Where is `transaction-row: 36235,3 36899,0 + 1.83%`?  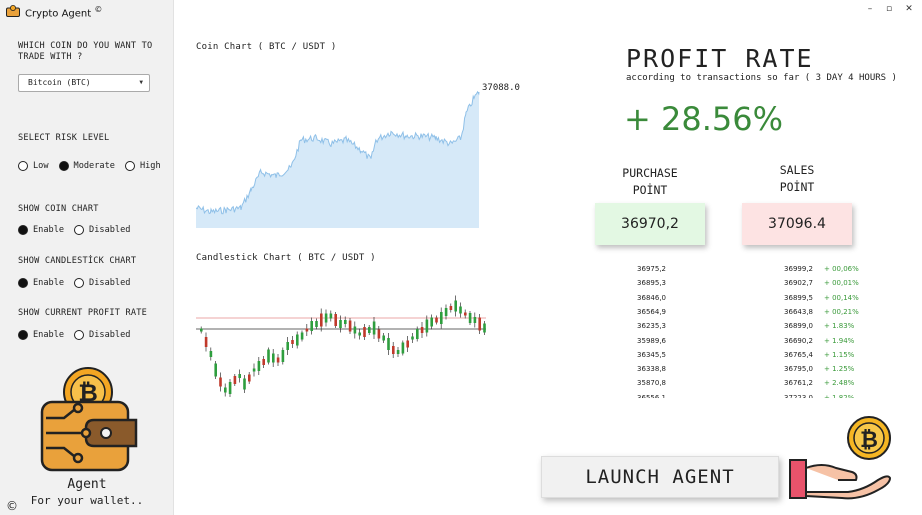
transaction-row: 36235,3 36899,0 + 1.83% is located at coordinates (740, 329).